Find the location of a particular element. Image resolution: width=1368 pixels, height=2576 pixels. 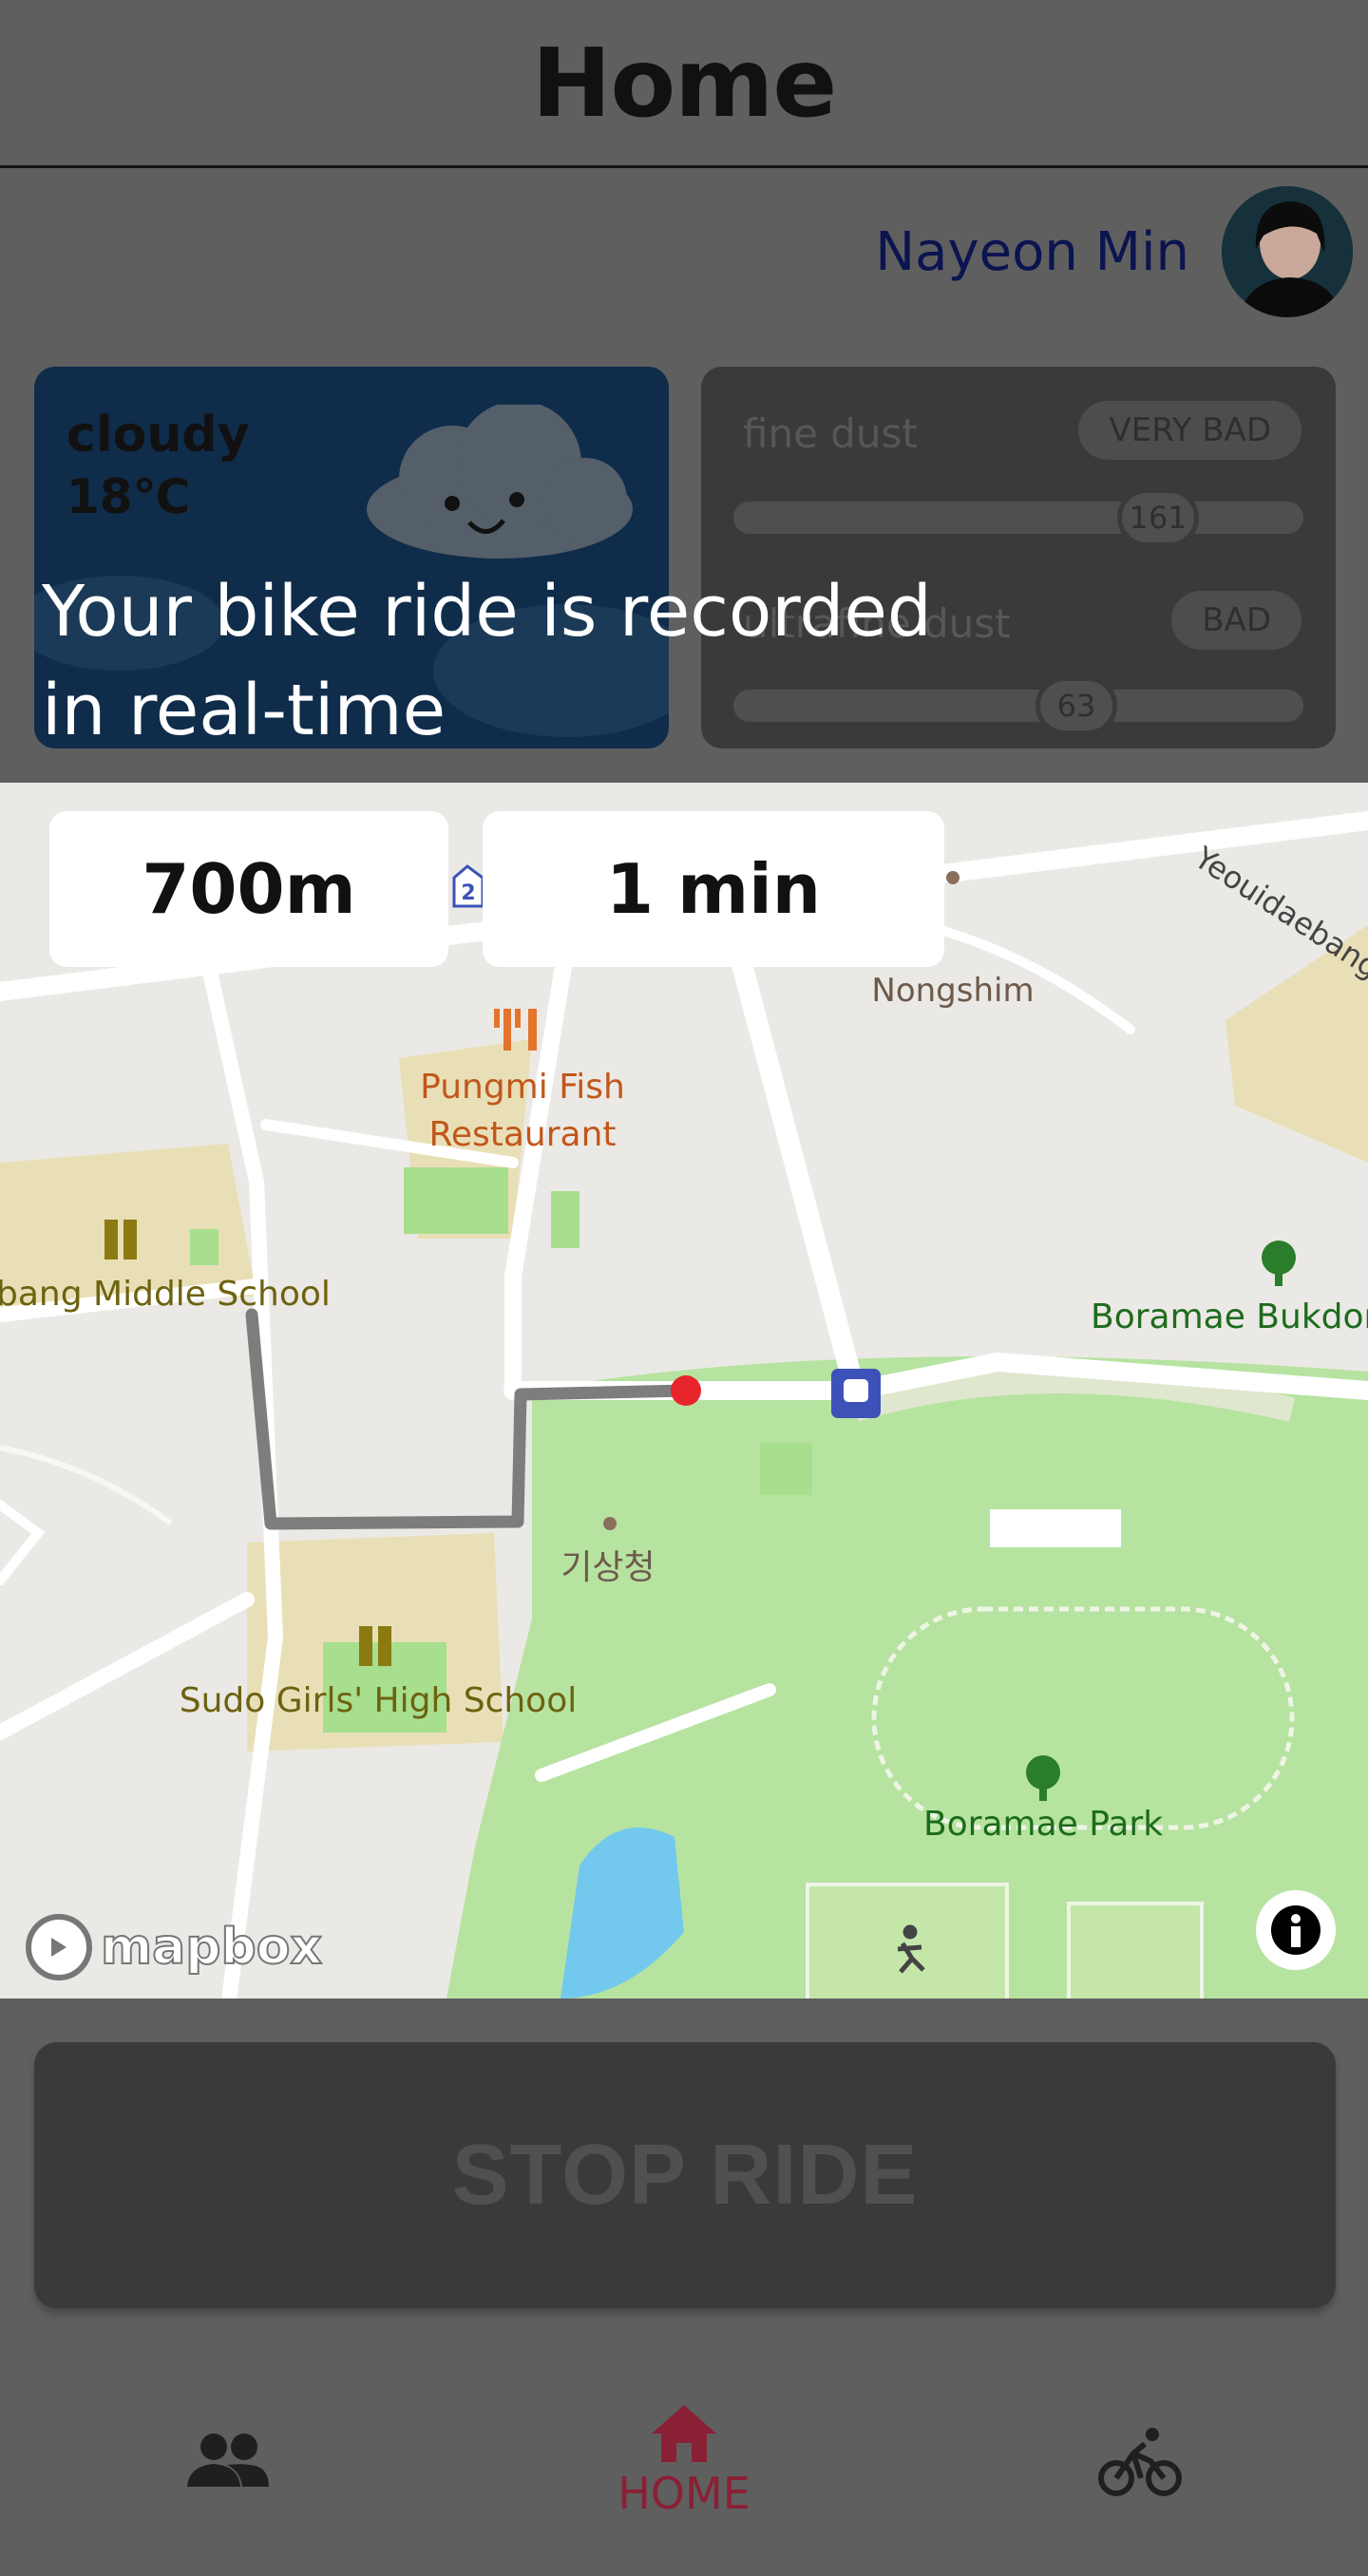

info-icon is located at coordinates (1295, 1930).